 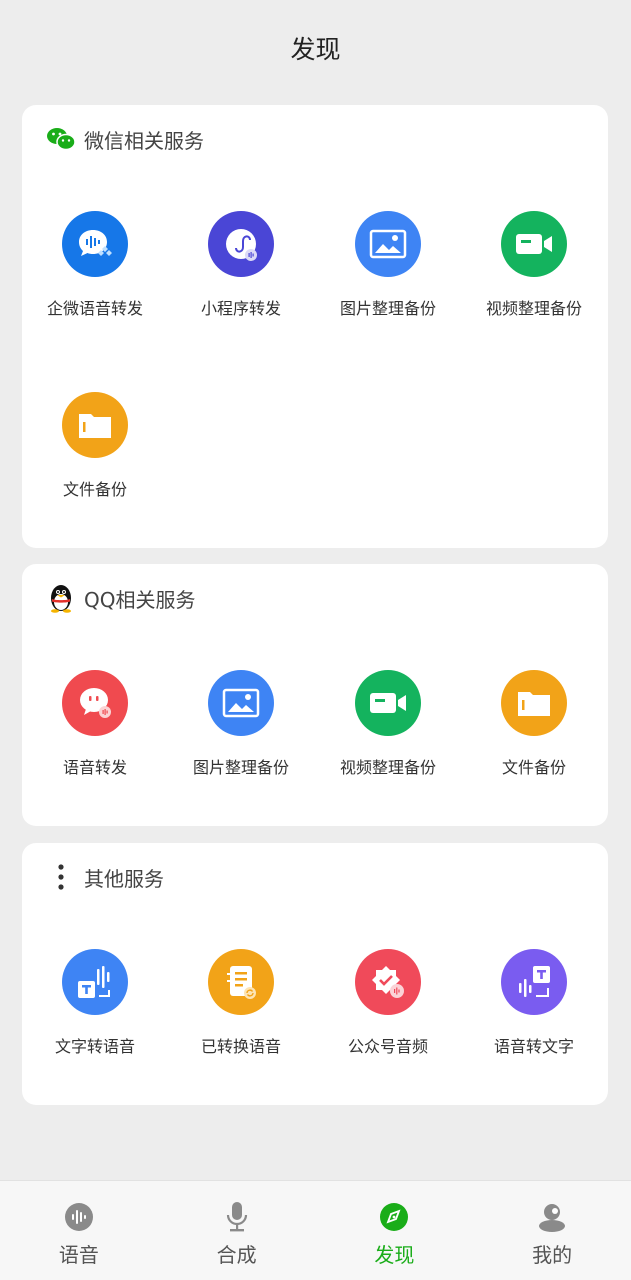 What do you see at coordinates (387, 1046) in the screenshot?
I see `service-label: 公众号音频` at bounding box center [387, 1046].